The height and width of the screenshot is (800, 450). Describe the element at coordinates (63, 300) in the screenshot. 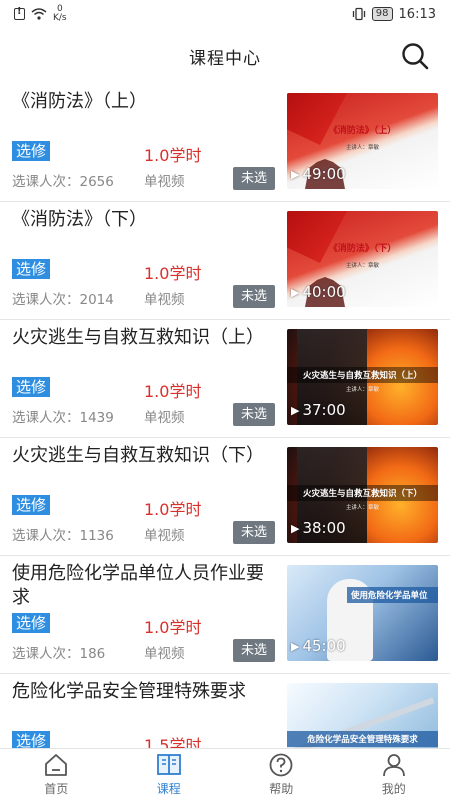

I see `enrollment-count: 选课人次：2014` at that location.